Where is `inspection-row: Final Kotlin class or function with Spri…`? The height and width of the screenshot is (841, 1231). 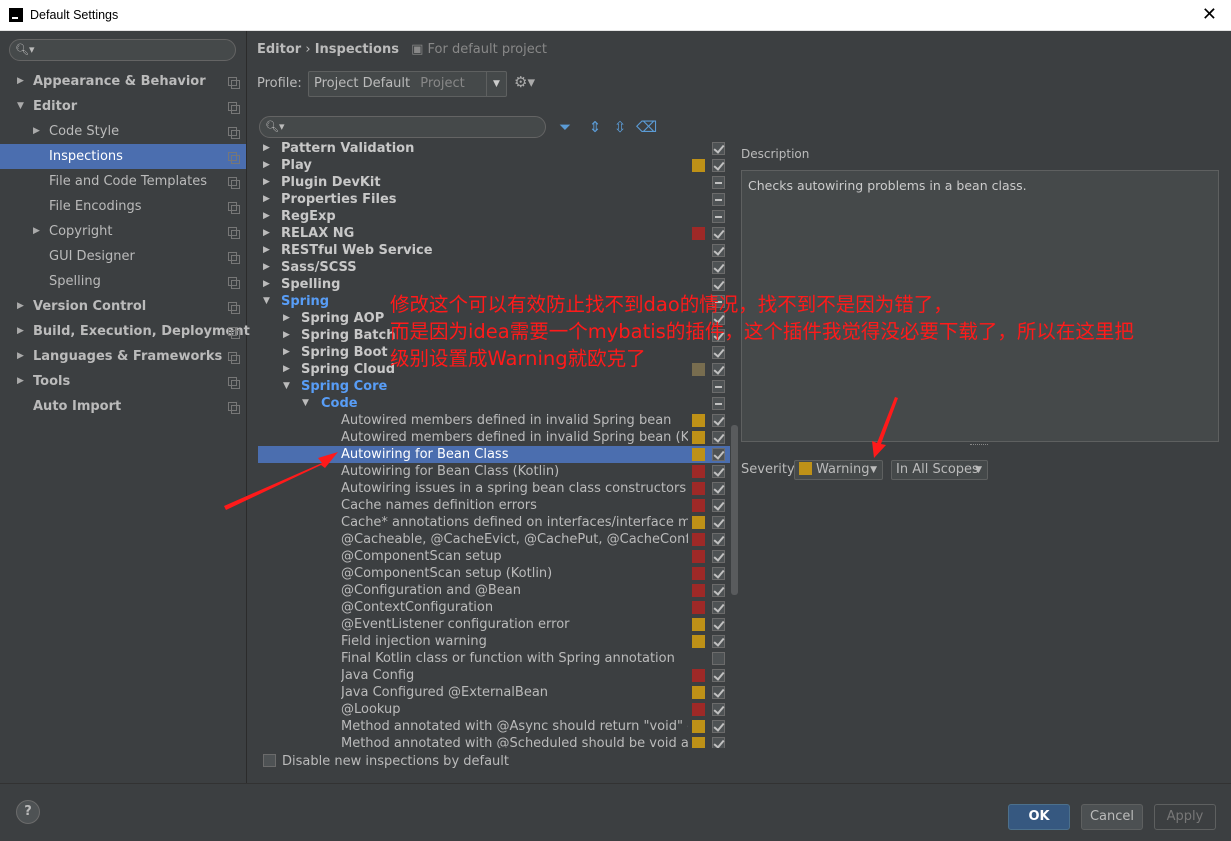 inspection-row: Final Kotlin class or function with Spri… is located at coordinates (494, 658).